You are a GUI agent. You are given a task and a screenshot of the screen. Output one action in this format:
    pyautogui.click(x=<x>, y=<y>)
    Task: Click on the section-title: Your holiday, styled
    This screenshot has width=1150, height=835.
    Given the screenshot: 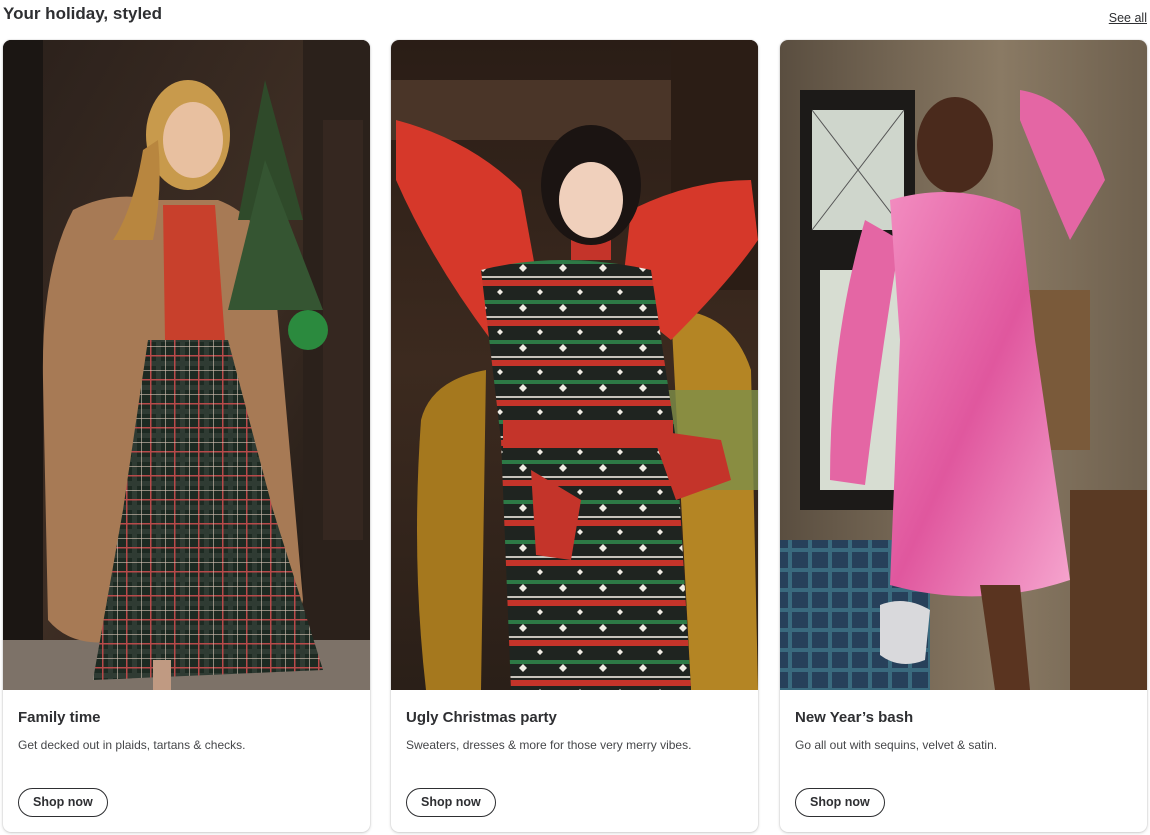 What is the action you would take?
    pyautogui.click(x=83, y=13)
    